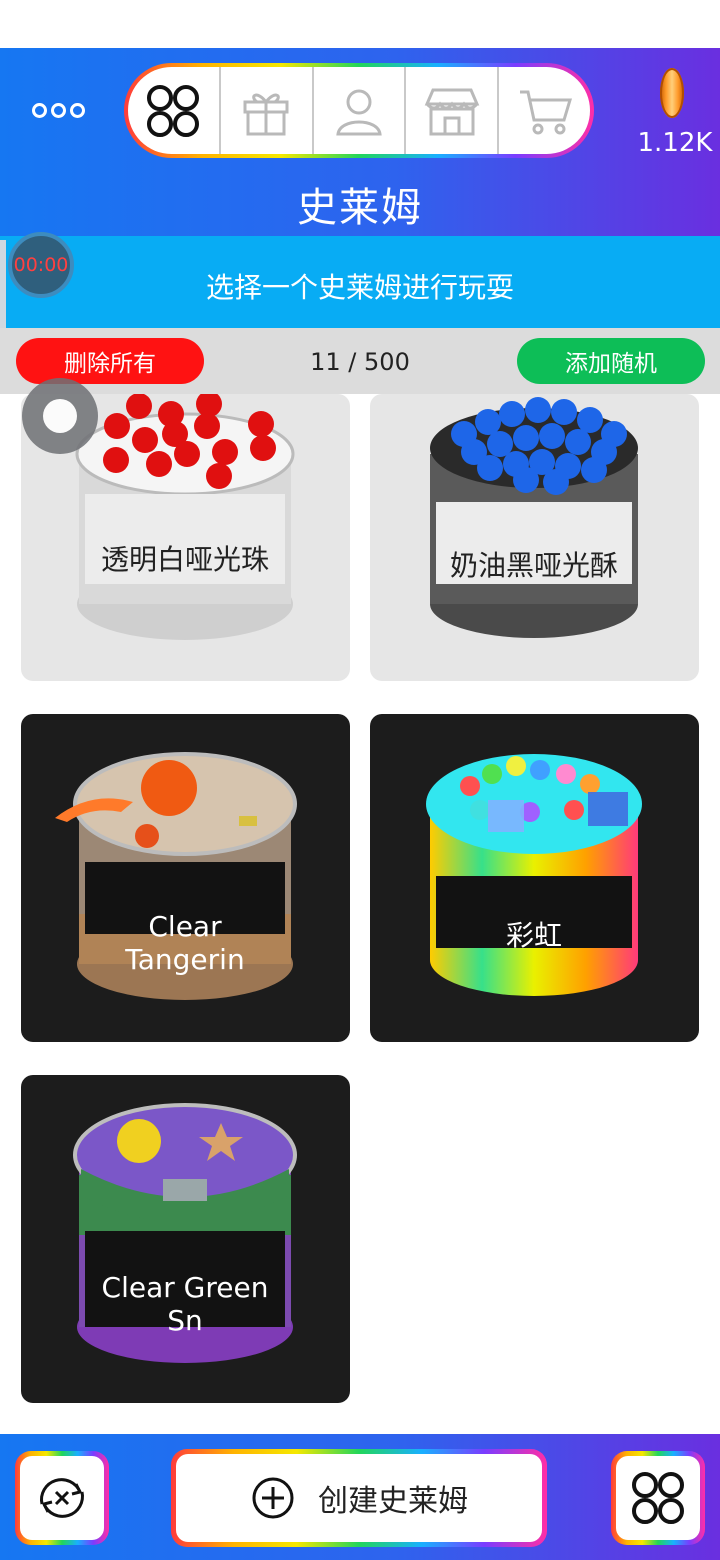  I want to click on slime-jar-tangerine, so click(176, 876).